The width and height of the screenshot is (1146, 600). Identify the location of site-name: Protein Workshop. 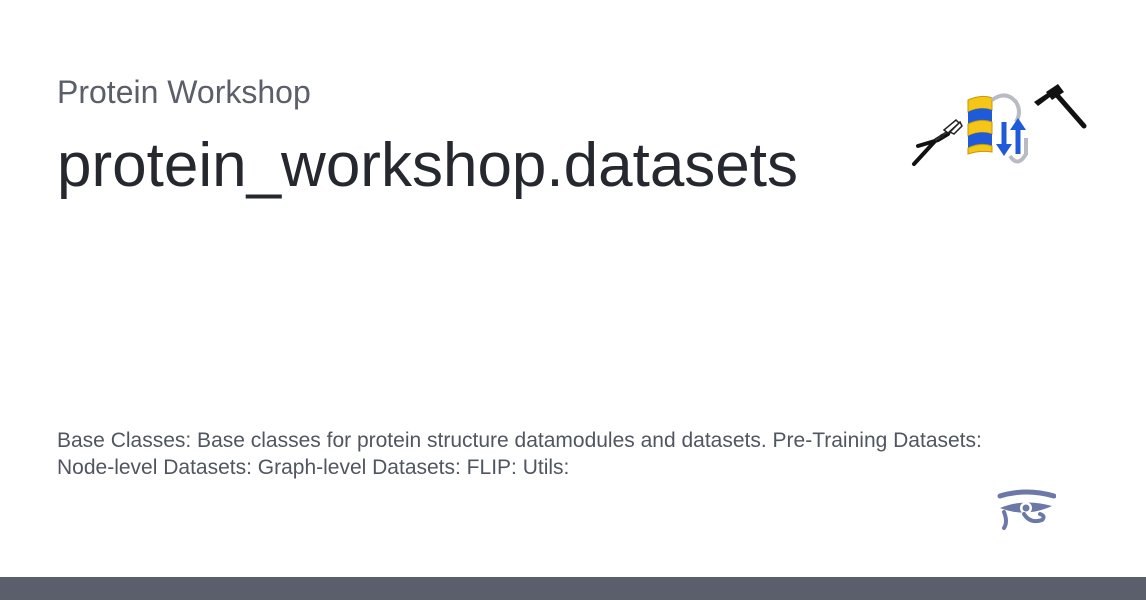
(184, 92).